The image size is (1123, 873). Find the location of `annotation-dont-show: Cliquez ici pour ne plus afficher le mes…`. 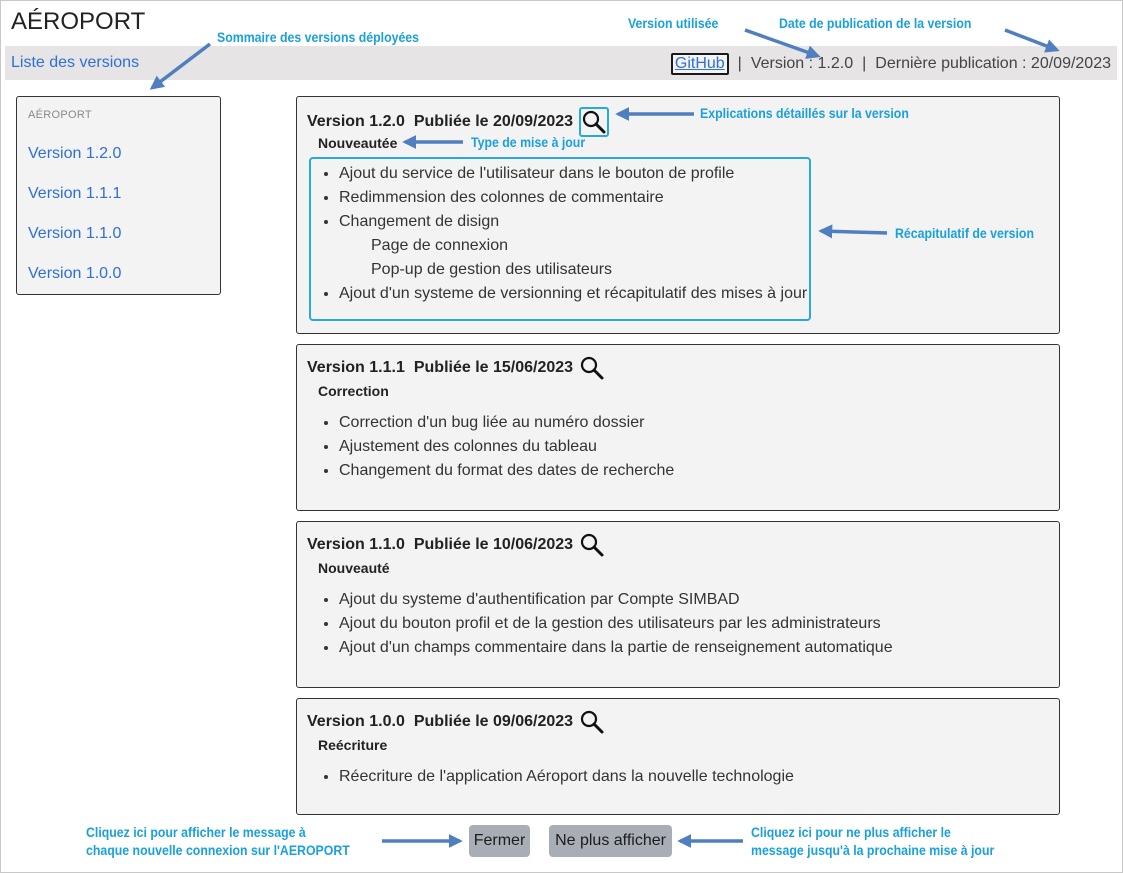

annotation-dont-show: Cliquez ici pour ne plus afficher le mes… is located at coordinates (872, 841).